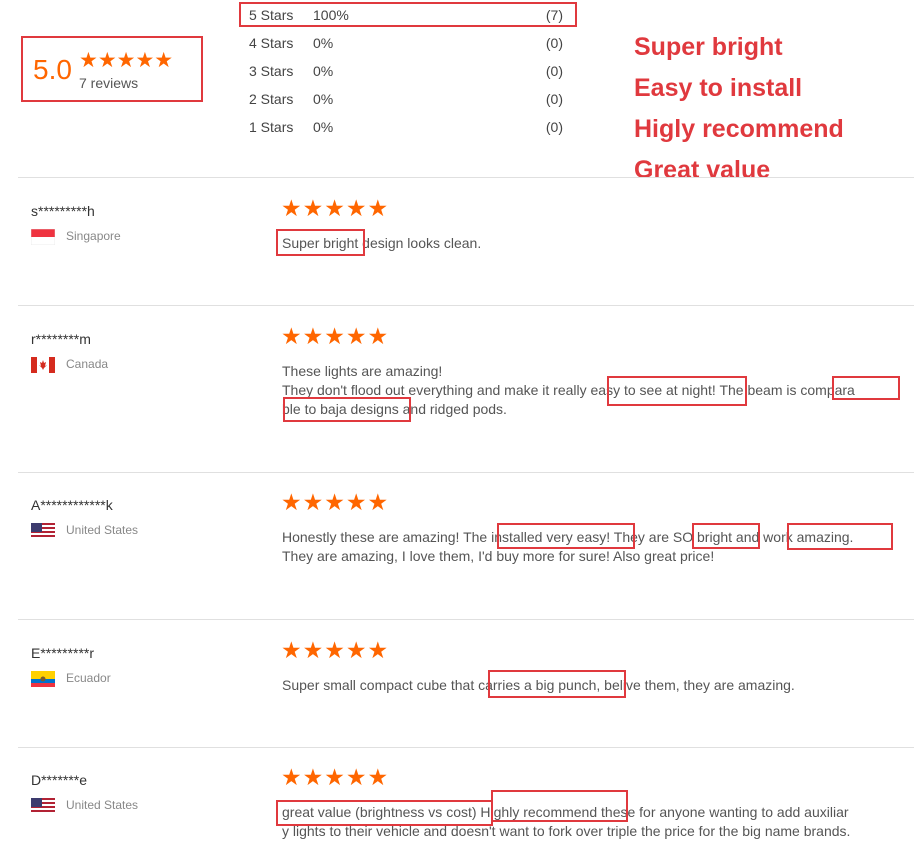  What do you see at coordinates (43, 237) in the screenshot?
I see `singapore-flag-icon` at bounding box center [43, 237].